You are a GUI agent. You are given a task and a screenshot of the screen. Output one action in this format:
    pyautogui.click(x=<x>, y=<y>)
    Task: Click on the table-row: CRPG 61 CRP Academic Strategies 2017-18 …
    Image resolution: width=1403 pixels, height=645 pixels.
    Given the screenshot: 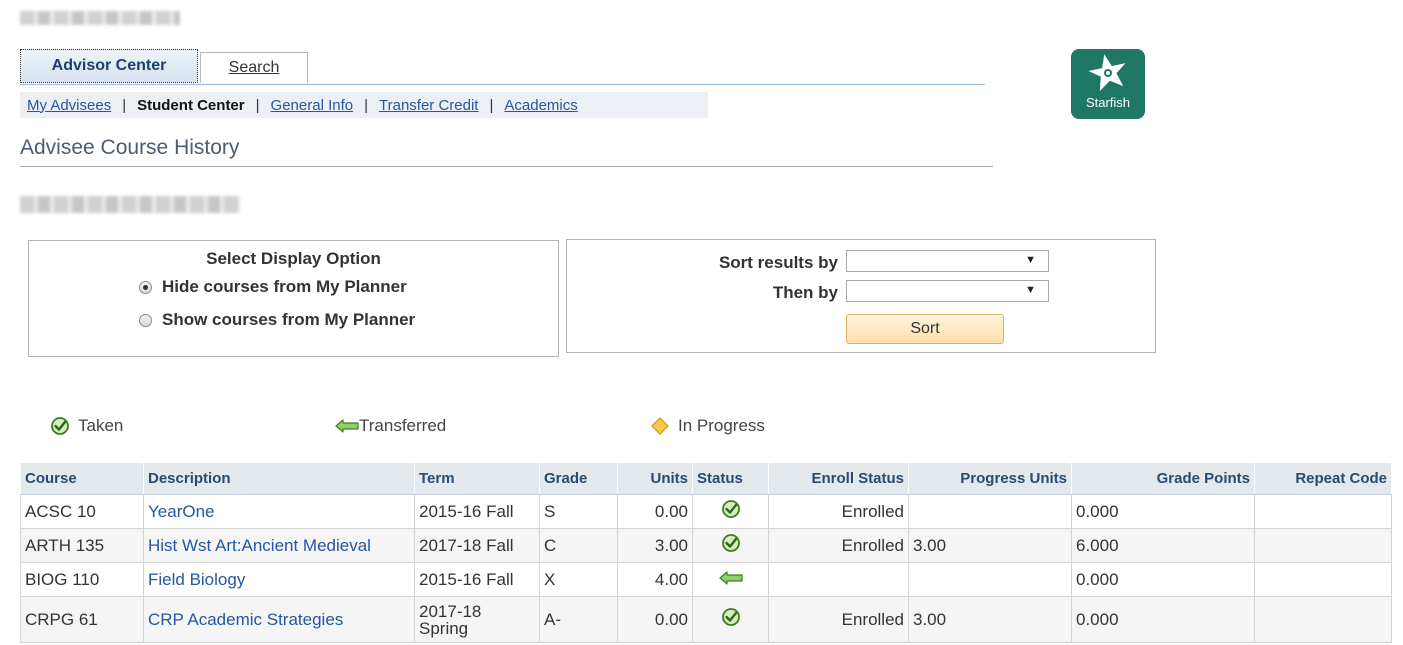 What is the action you would take?
    pyautogui.click(x=706, y=619)
    